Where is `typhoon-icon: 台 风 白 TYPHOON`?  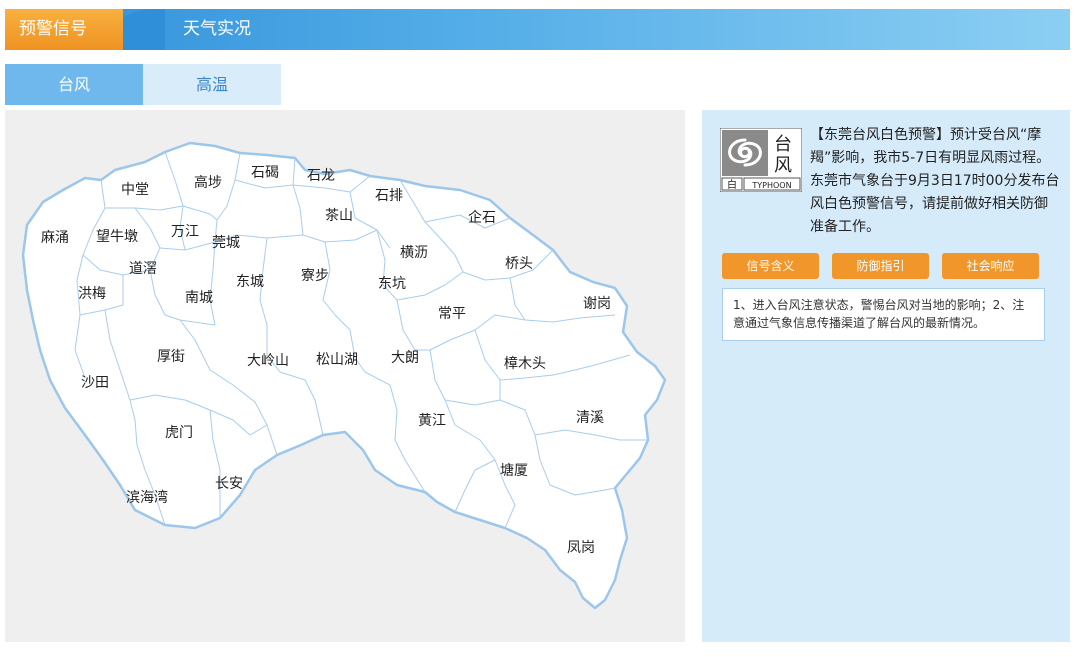 typhoon-icon: 台 风 白 TYPHOON is located at coordinates (761, 160).